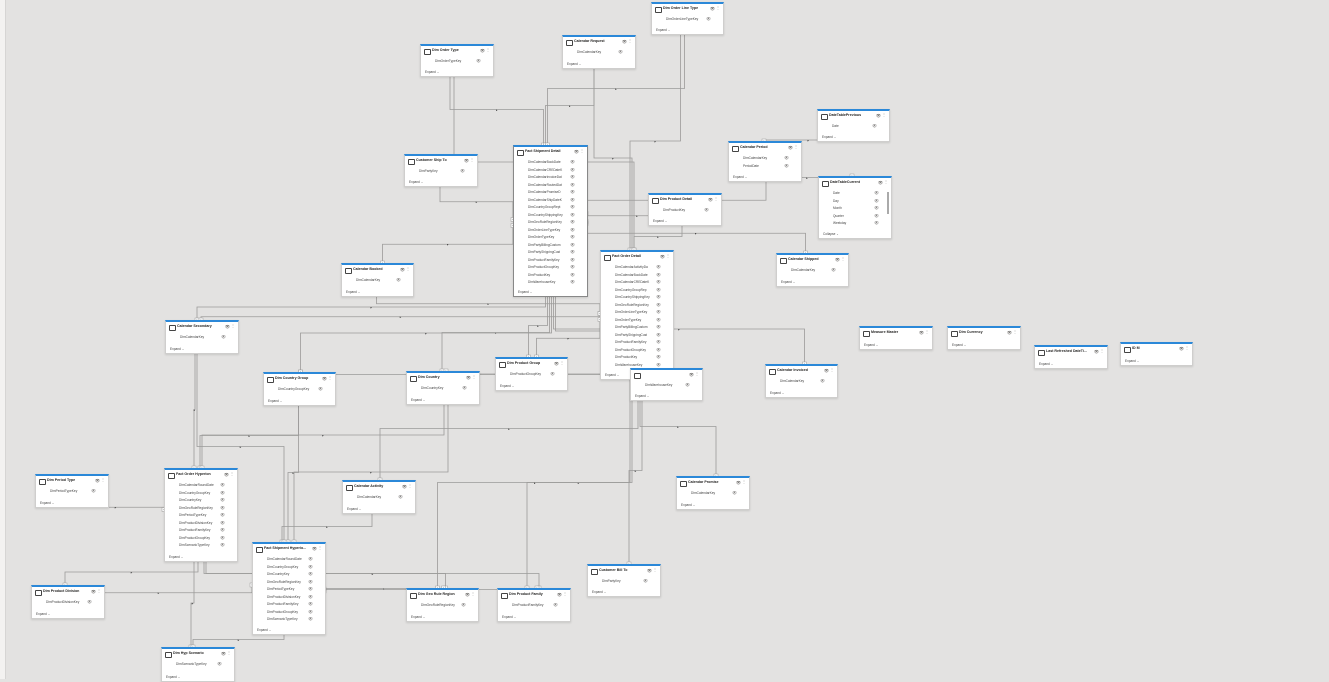 This screenshot has width=1329, height=682. Describe the element at coordinates (550, 283) in the screenshot. I see `field-row: DimWarehouseKey 👁` at that location.